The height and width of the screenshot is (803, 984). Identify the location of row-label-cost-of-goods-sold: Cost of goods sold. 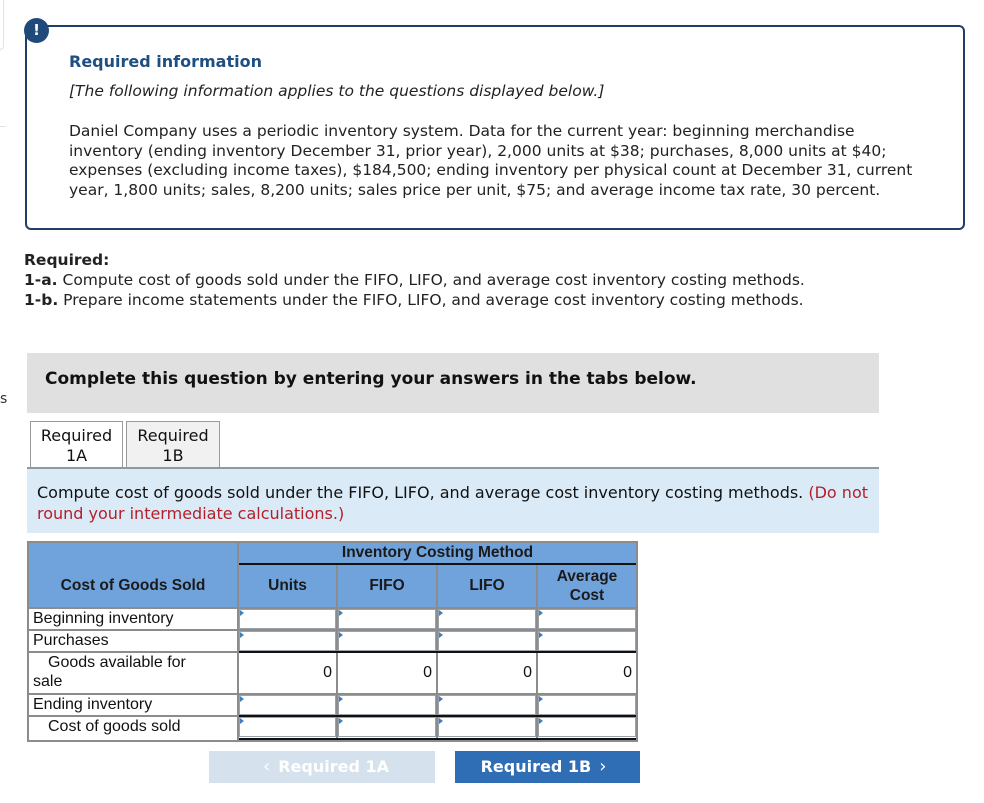
(114, 726).